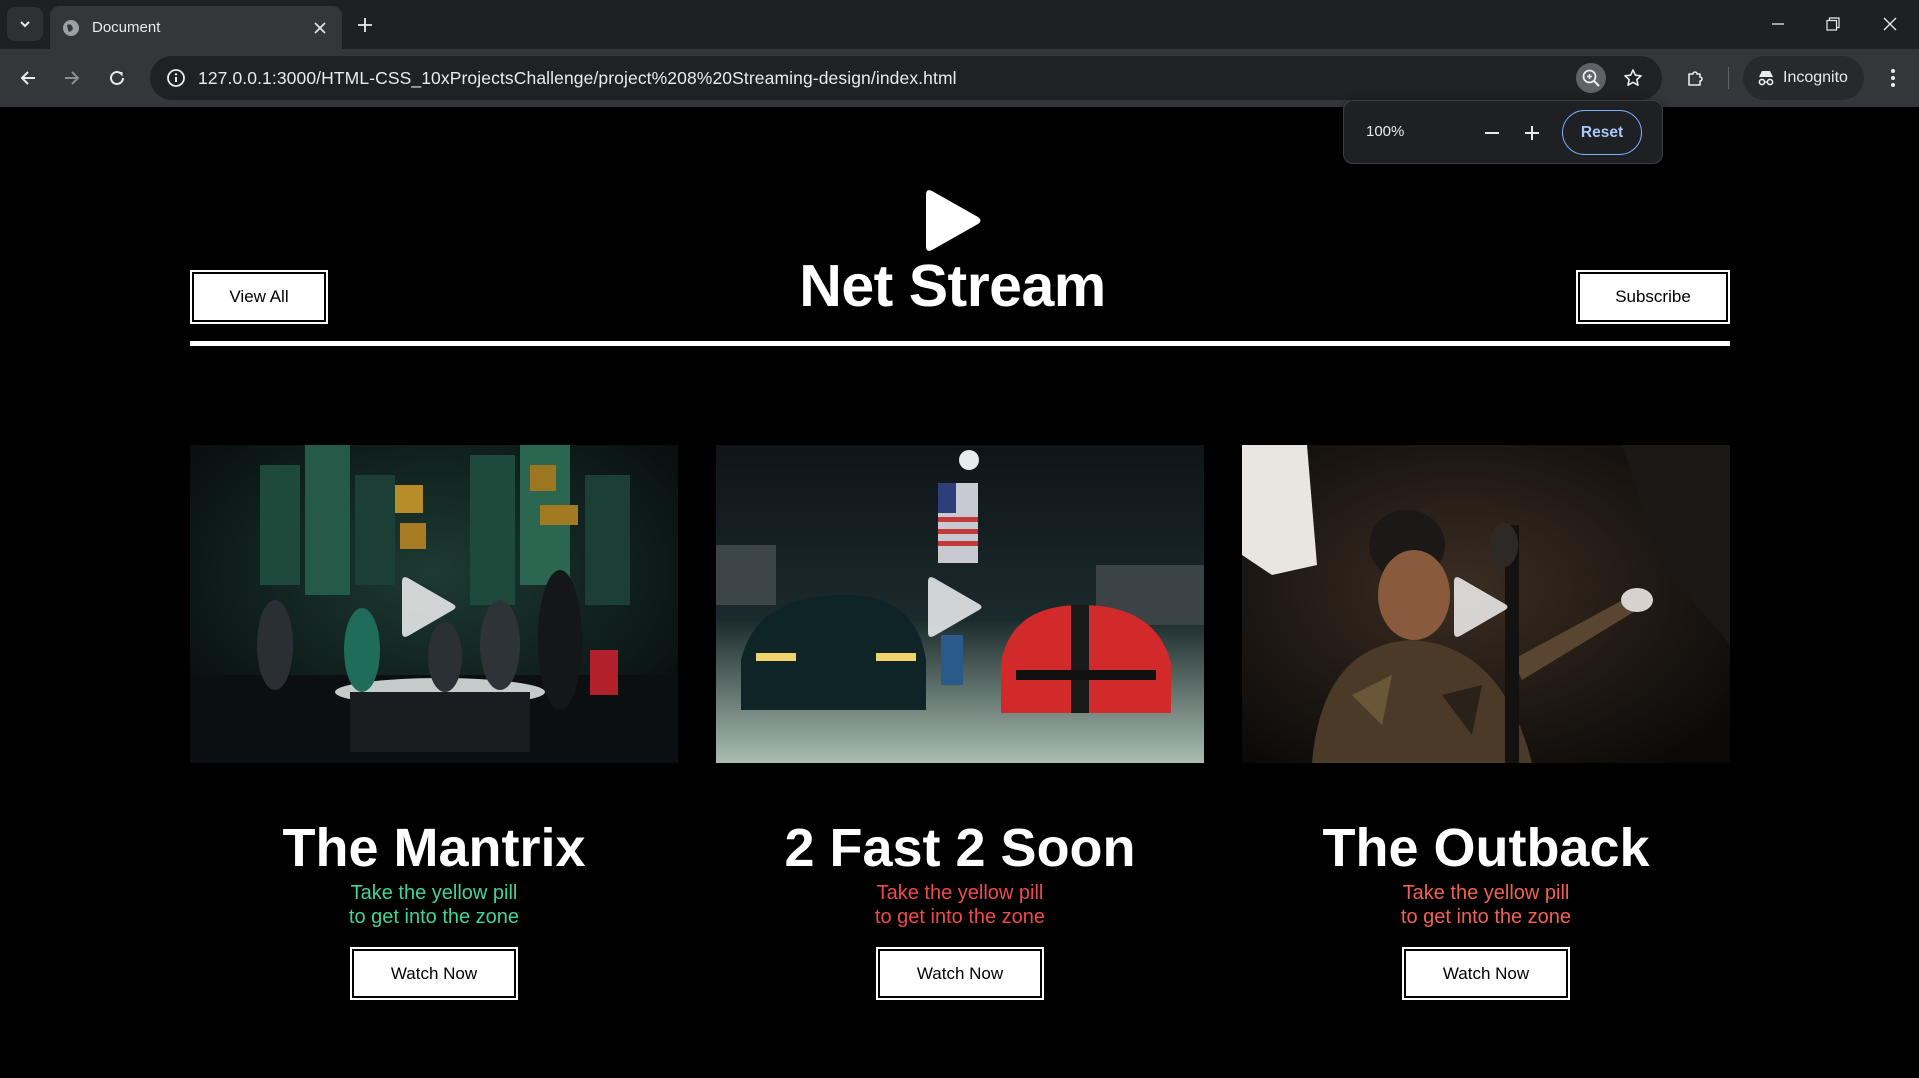 This screenshot has height=1078, width=1919. What do you see at coordinates (71, 27) in the screenshot?
I see `globe-icon` at bounding box center [71, 27].